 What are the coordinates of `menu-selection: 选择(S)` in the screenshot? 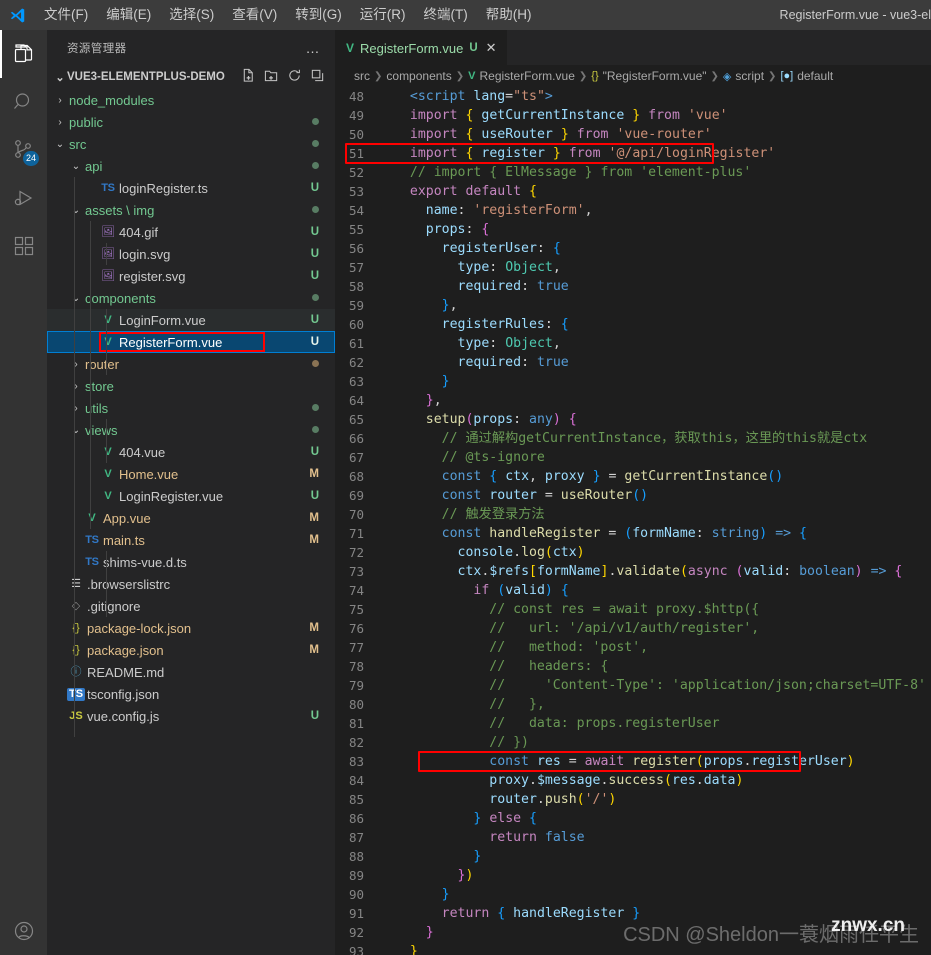 It's located at (191, 15).